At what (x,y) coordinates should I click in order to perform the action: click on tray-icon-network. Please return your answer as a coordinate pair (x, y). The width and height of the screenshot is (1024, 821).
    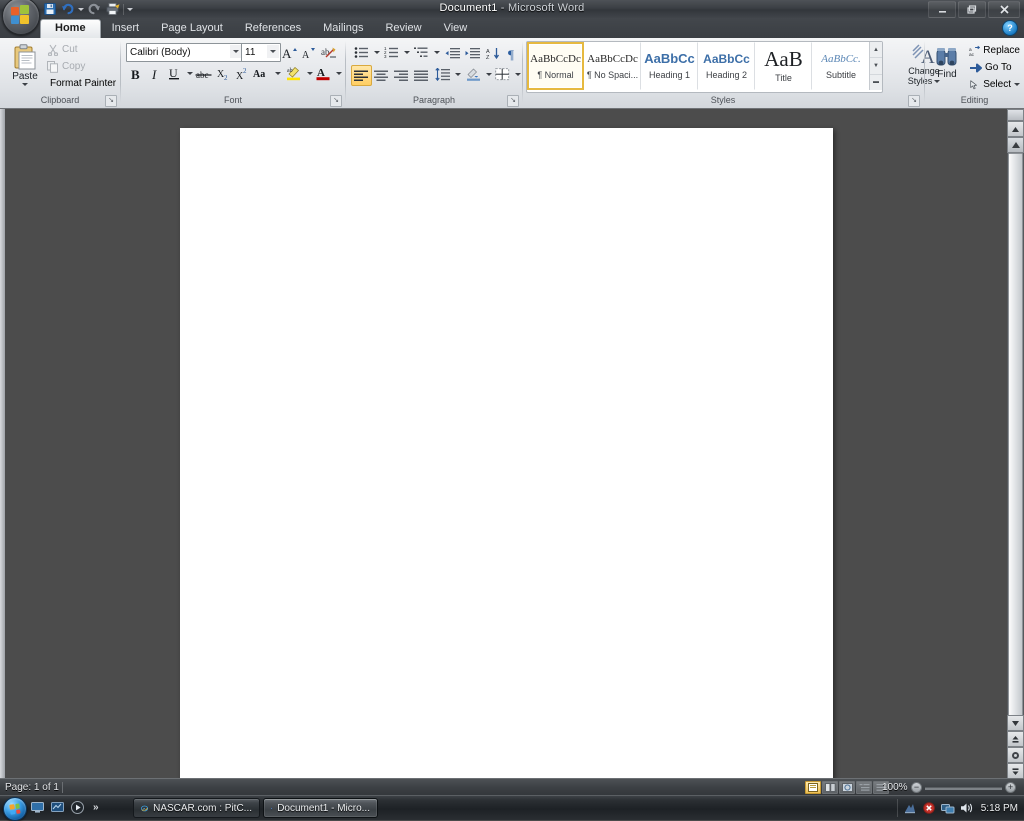
    Looking at the image, I should click on (947, 808).